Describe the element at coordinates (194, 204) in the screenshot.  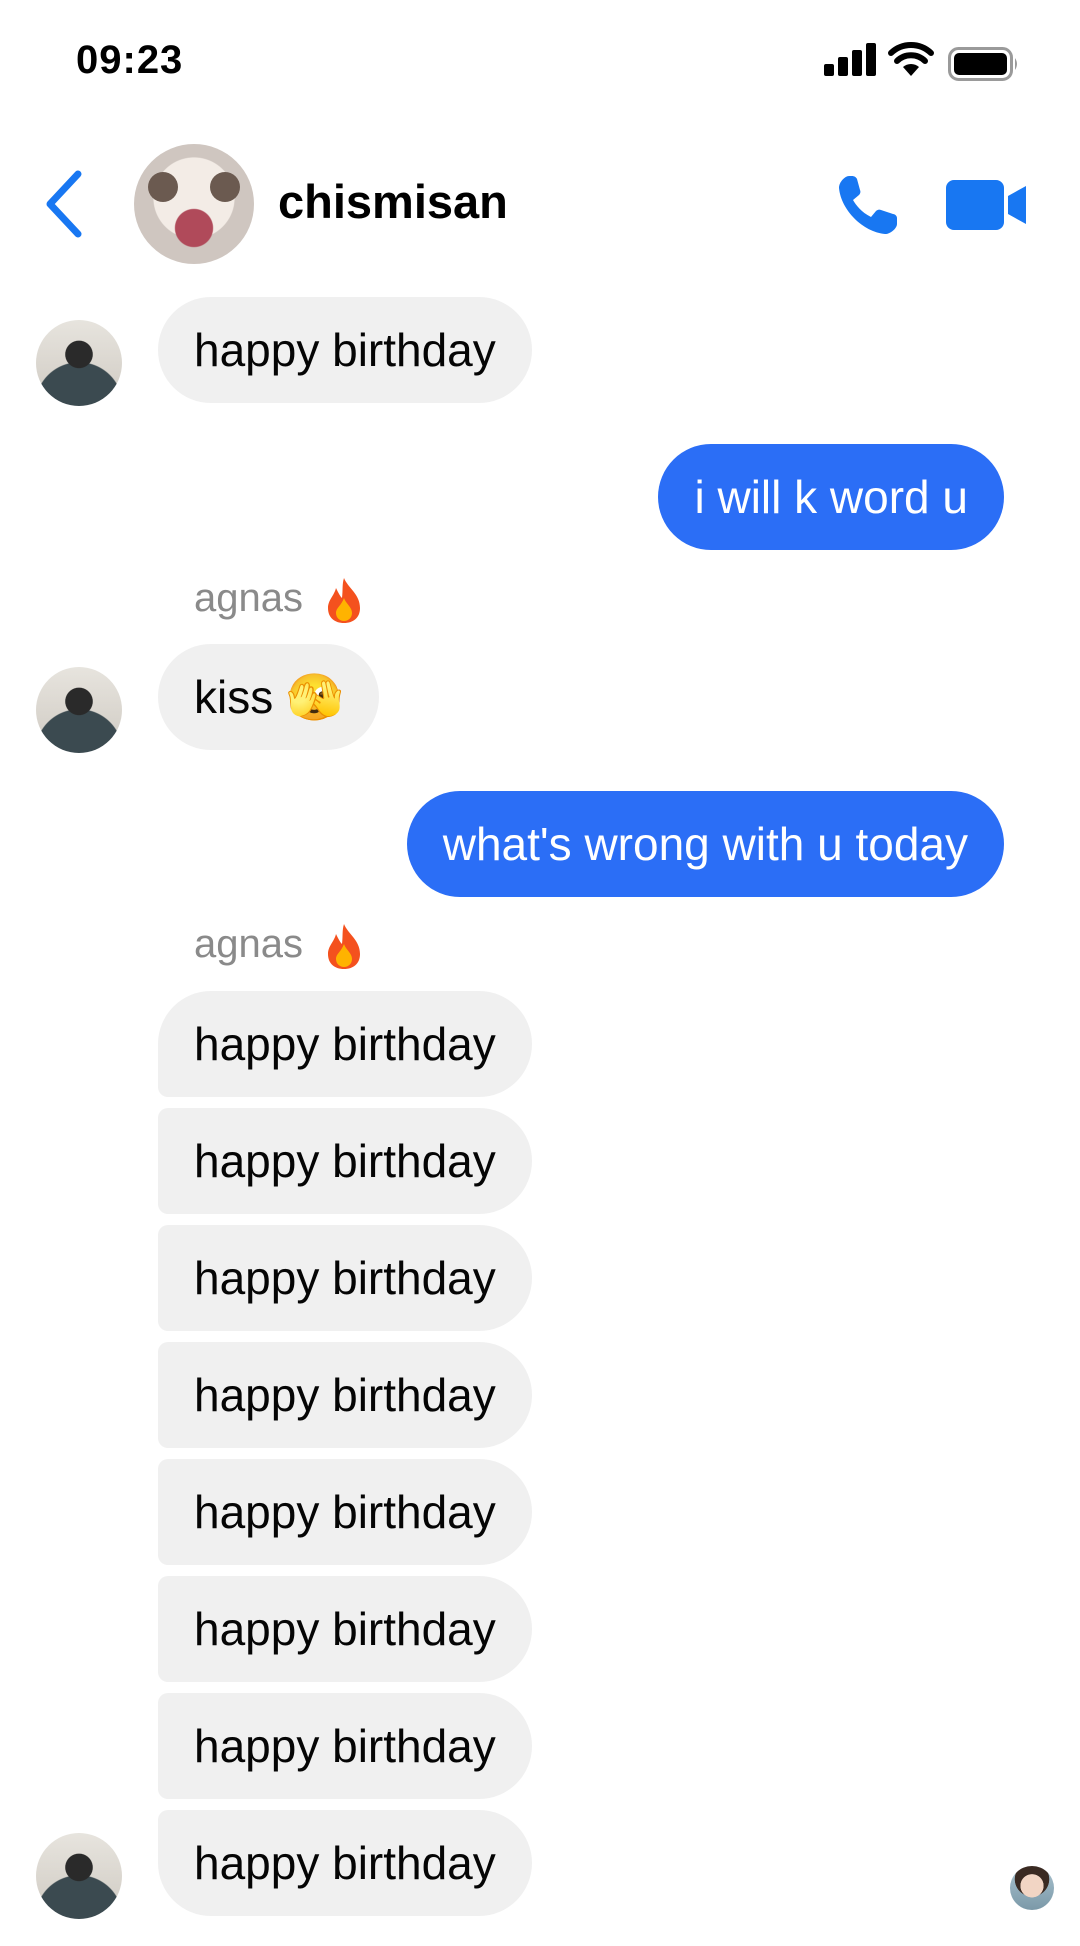
I see `contact-avatar` at that location.